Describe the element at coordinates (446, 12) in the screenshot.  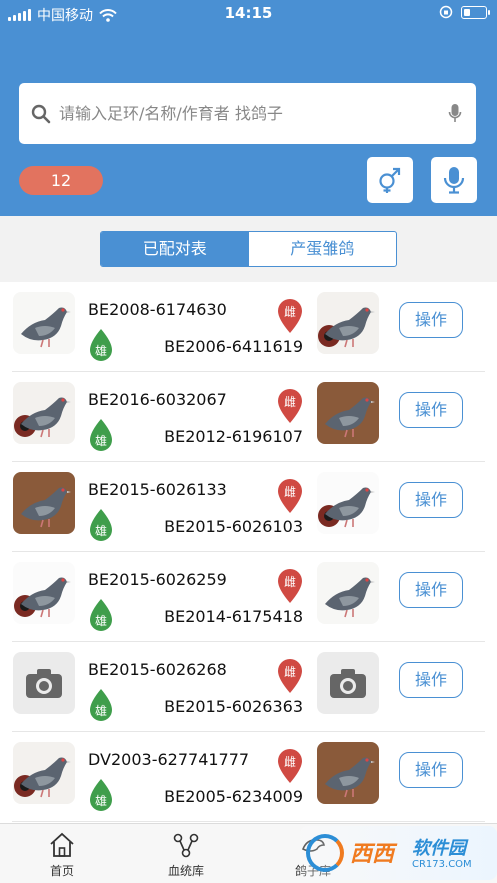
I see `rotation-lock-icon` at that location.